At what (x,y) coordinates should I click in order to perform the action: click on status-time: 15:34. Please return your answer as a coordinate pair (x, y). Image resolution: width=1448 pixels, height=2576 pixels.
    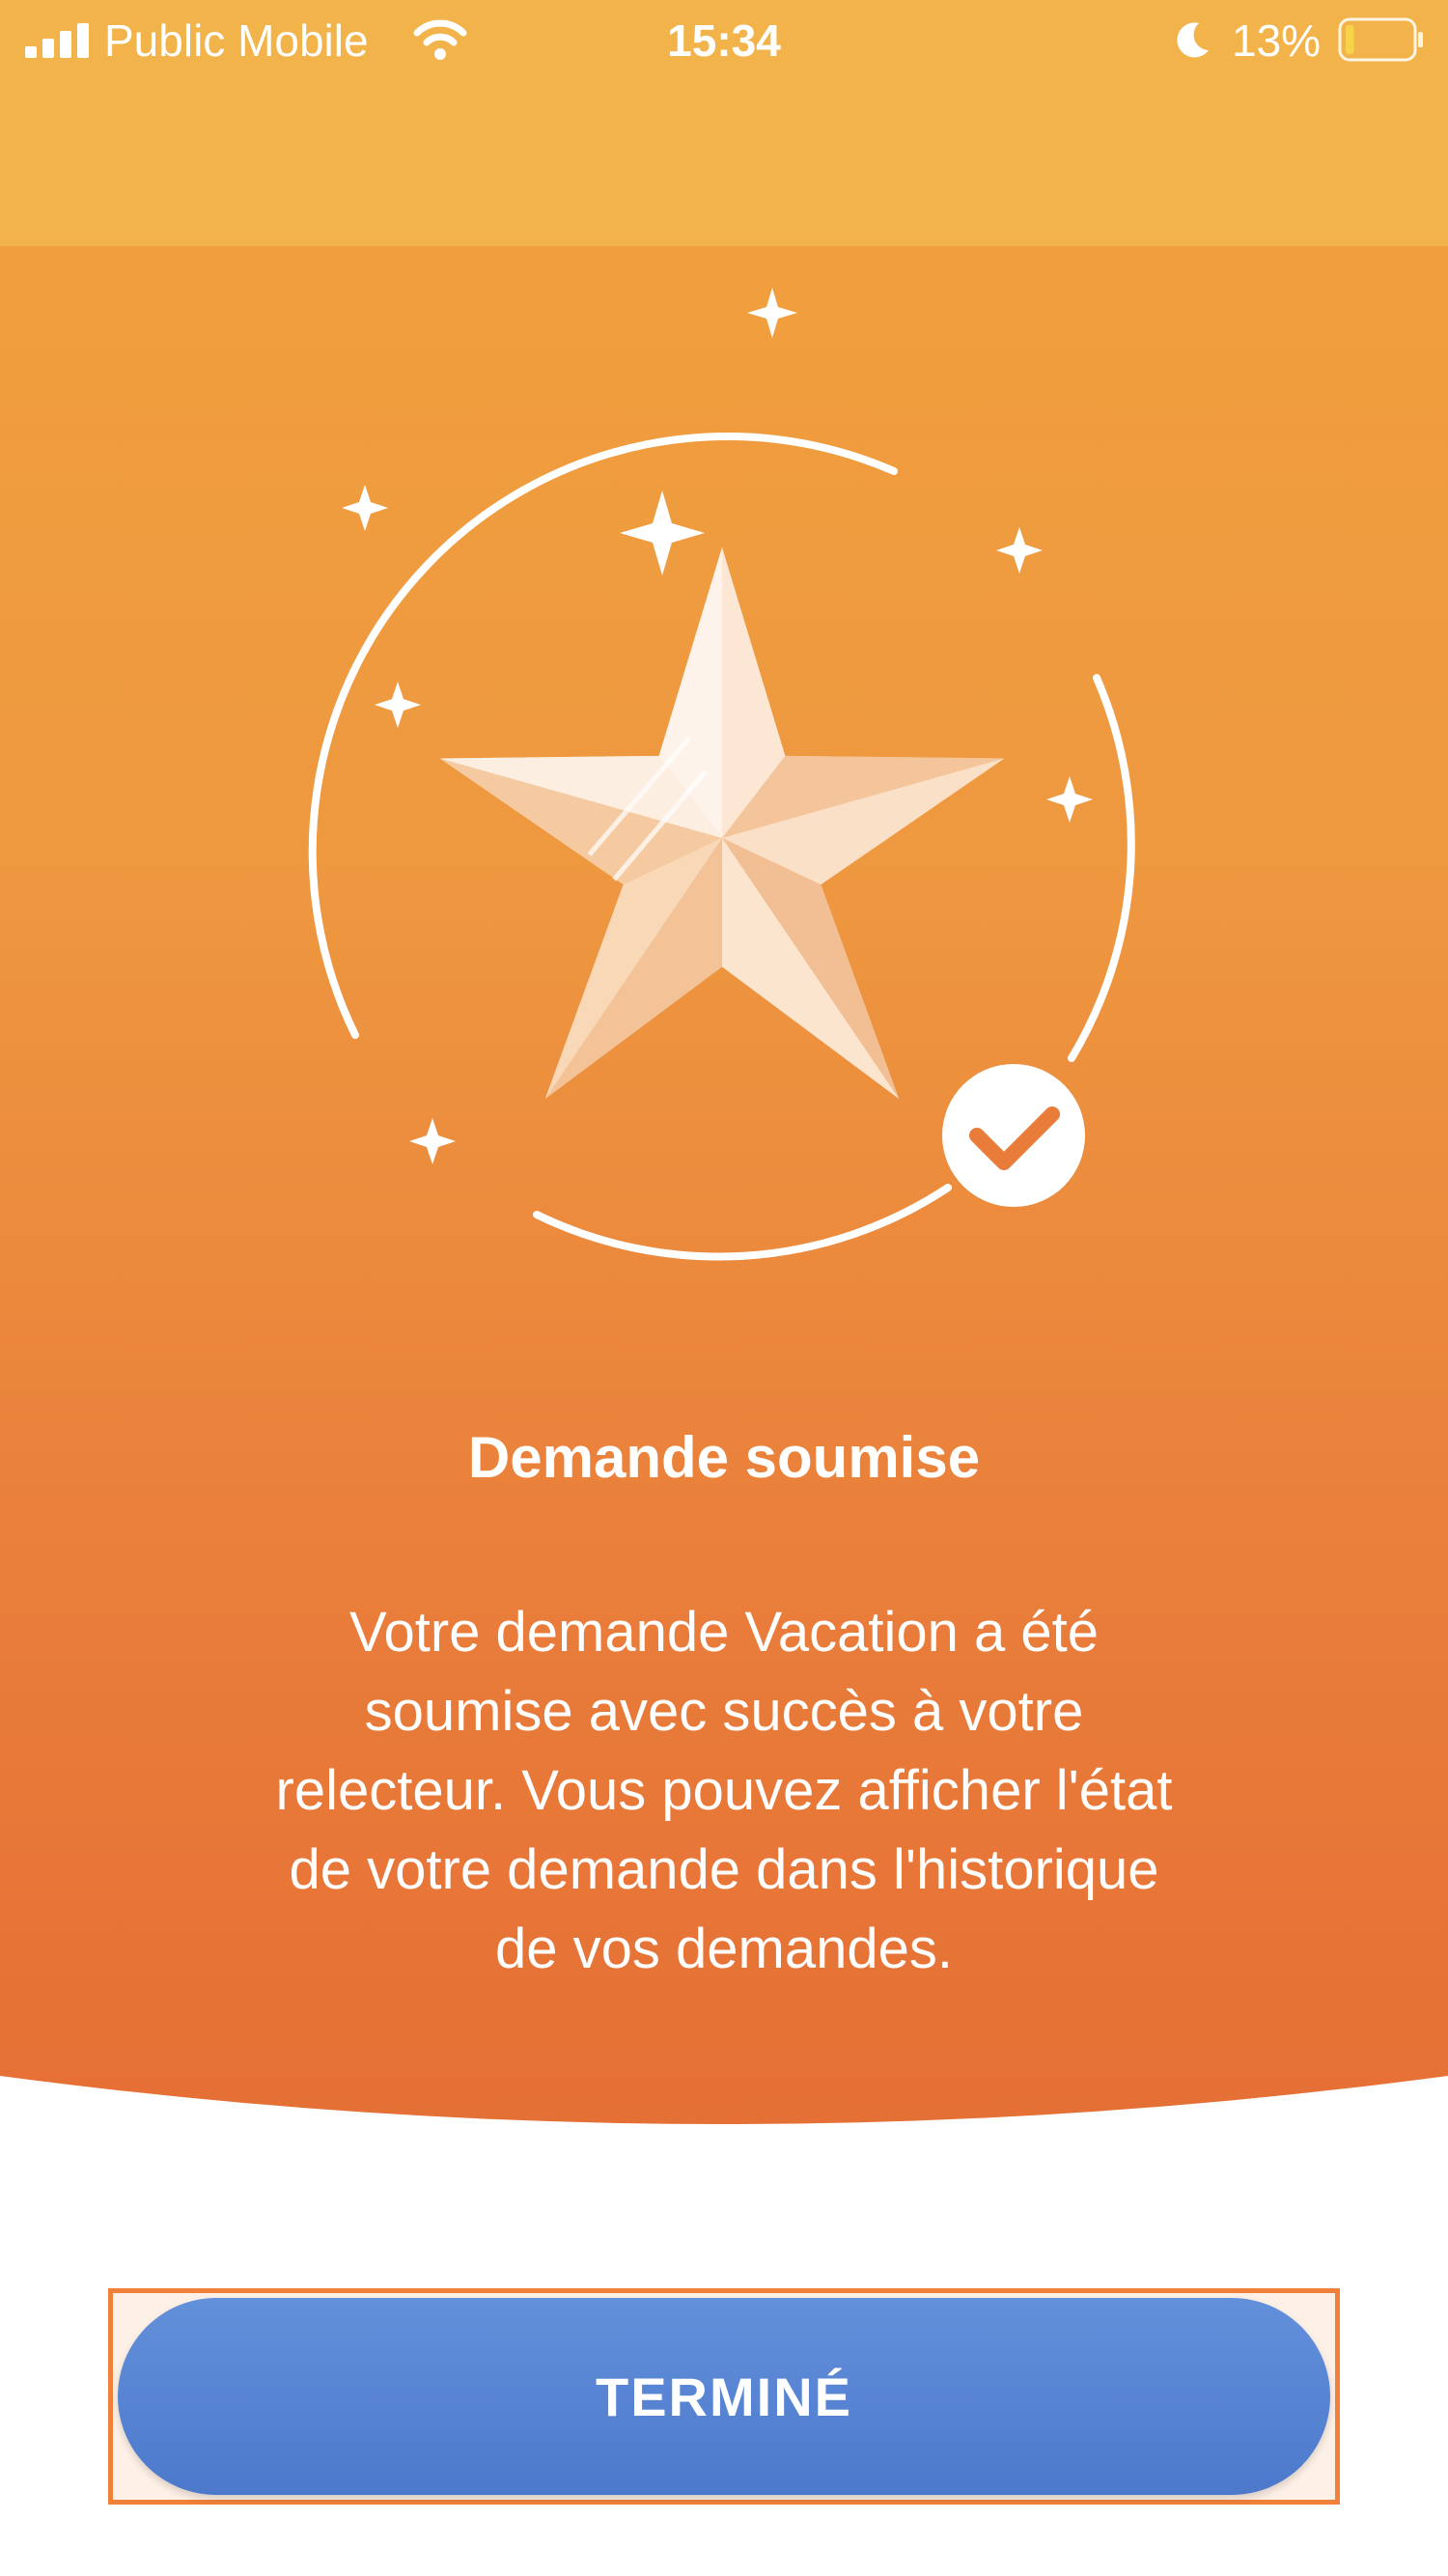
    Looking at the image, I should click on (724, 41).